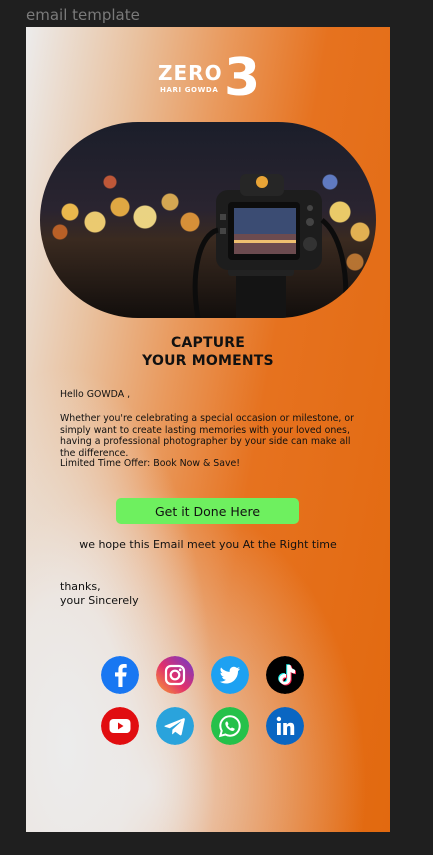  I want to click on frame-label: email template, so click(83, 15).